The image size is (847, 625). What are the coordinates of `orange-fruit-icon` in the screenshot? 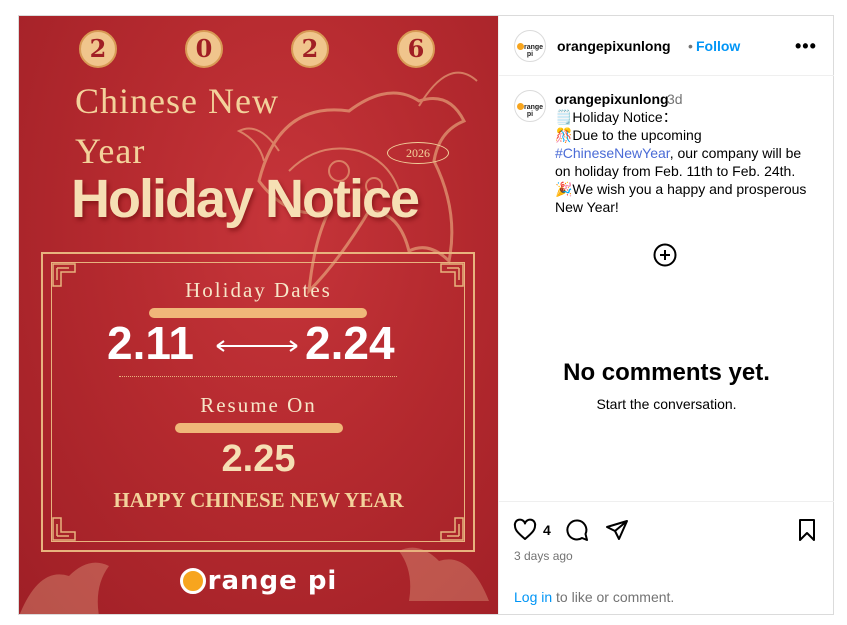 It's located at (192, 581).